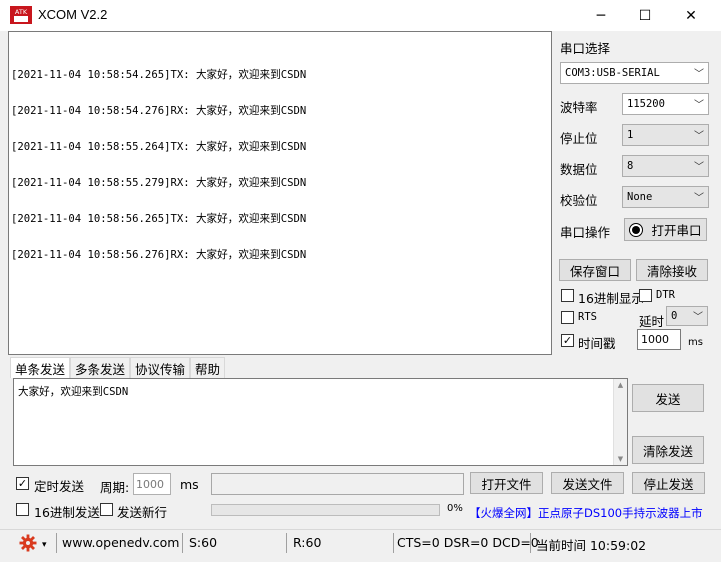 The image size is (721, 562). Describe the element at coordinates (28, 543) in the screenshot. I see `gear-icon` at that location.